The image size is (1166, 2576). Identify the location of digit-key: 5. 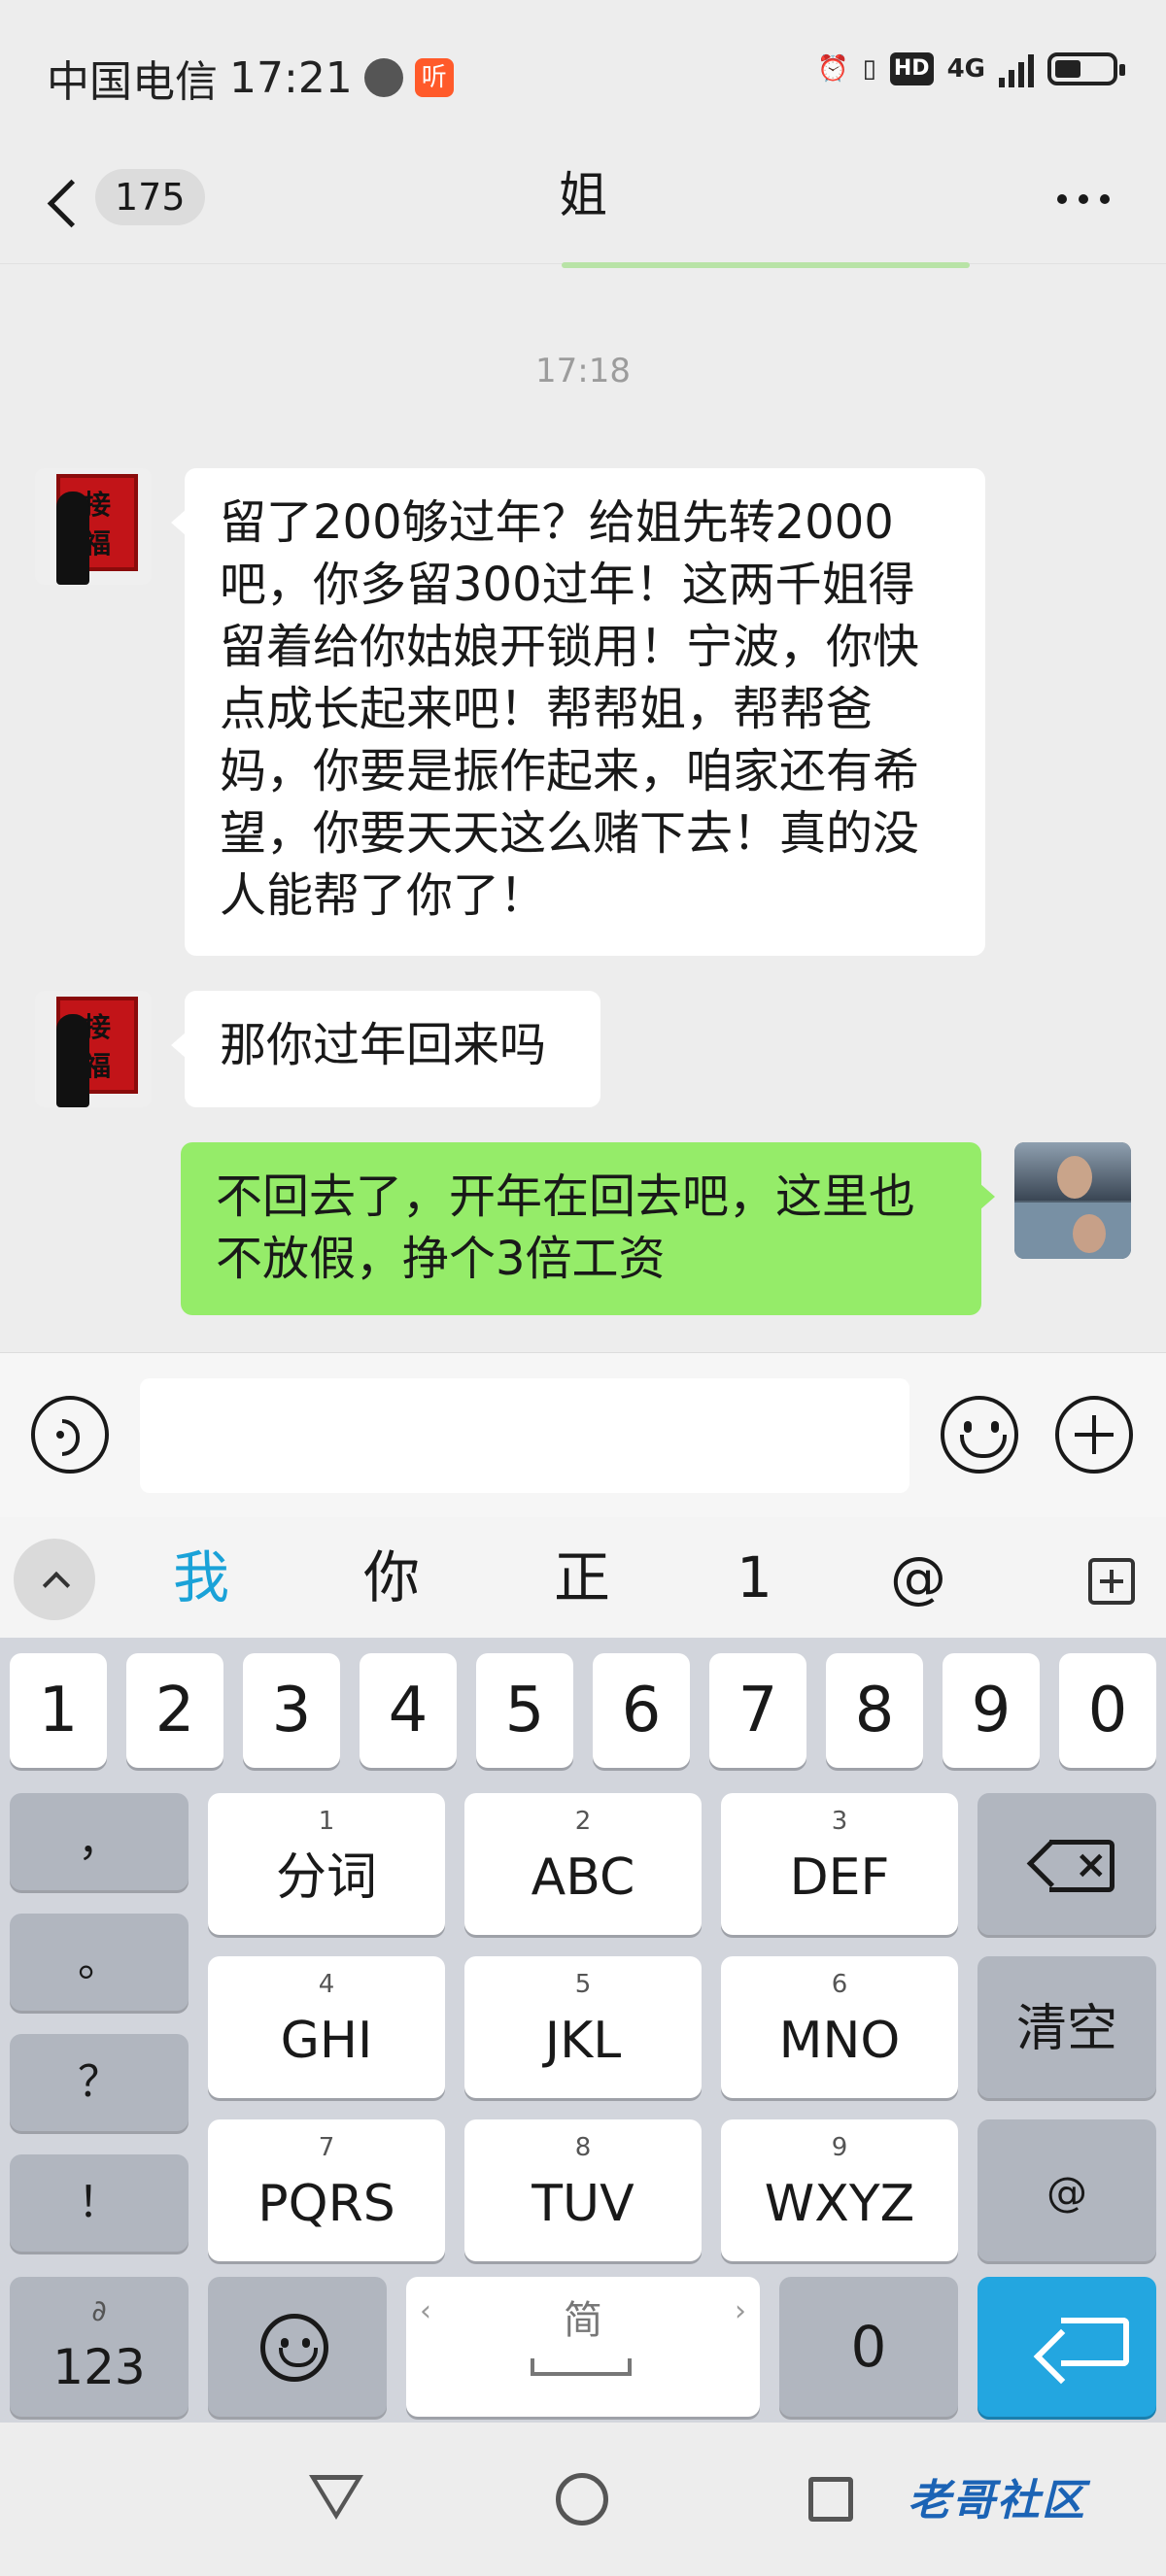
(524, 1710).